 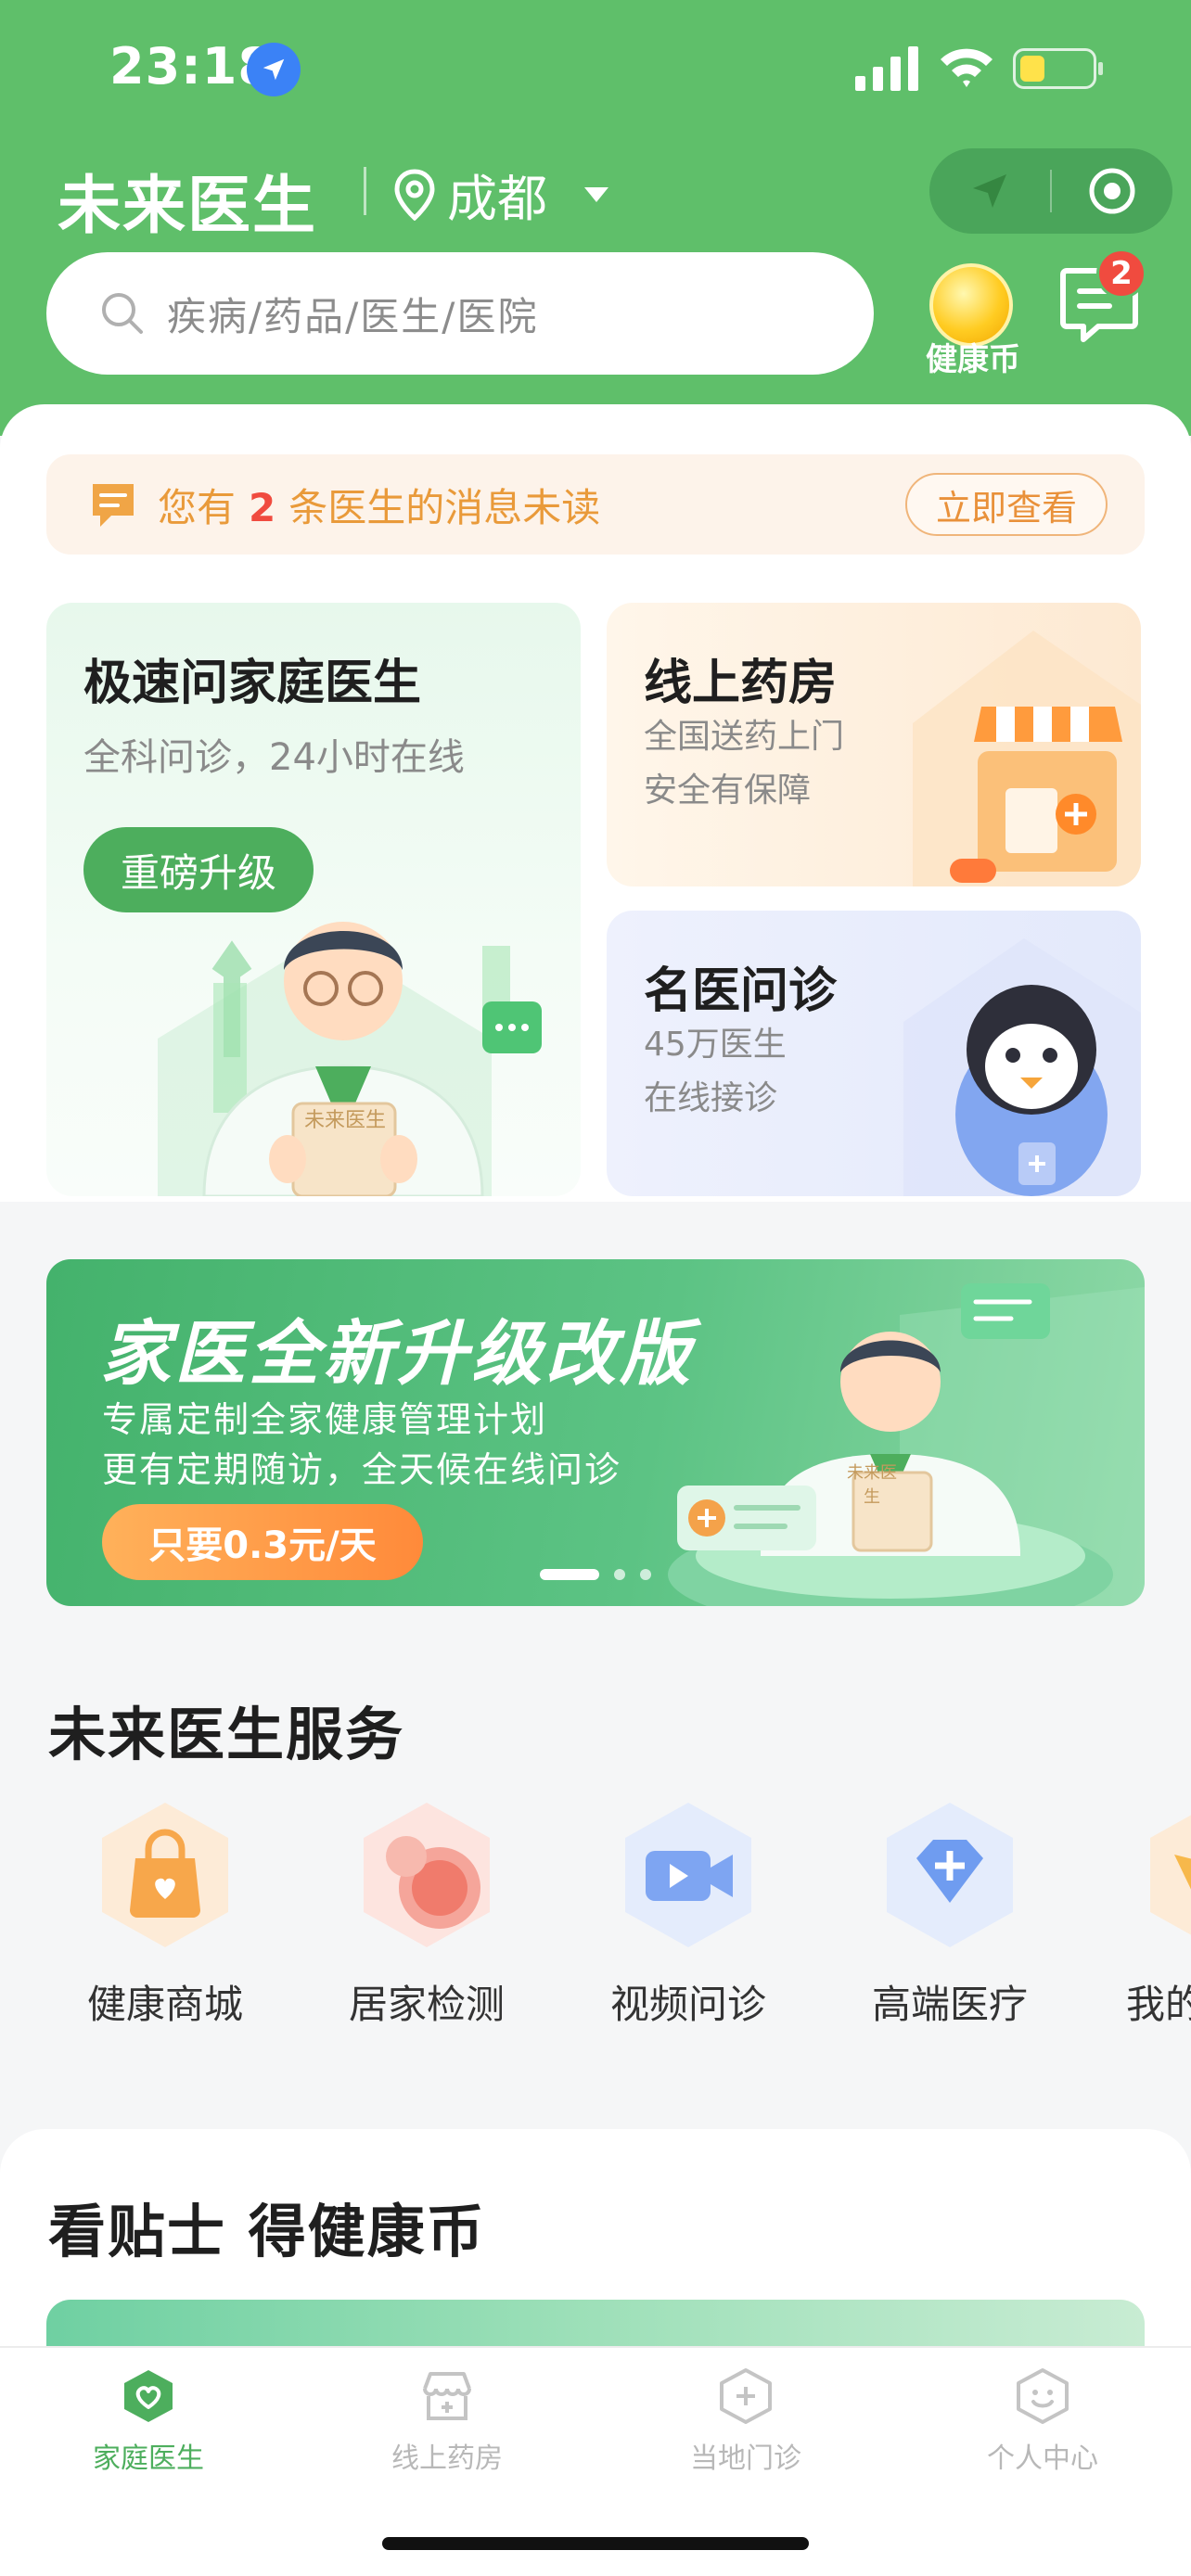 What do you see at coordinates (164, 2005) in the screenshot?
I see `service-label: 健康商城` at bounding box center [164, 2005].